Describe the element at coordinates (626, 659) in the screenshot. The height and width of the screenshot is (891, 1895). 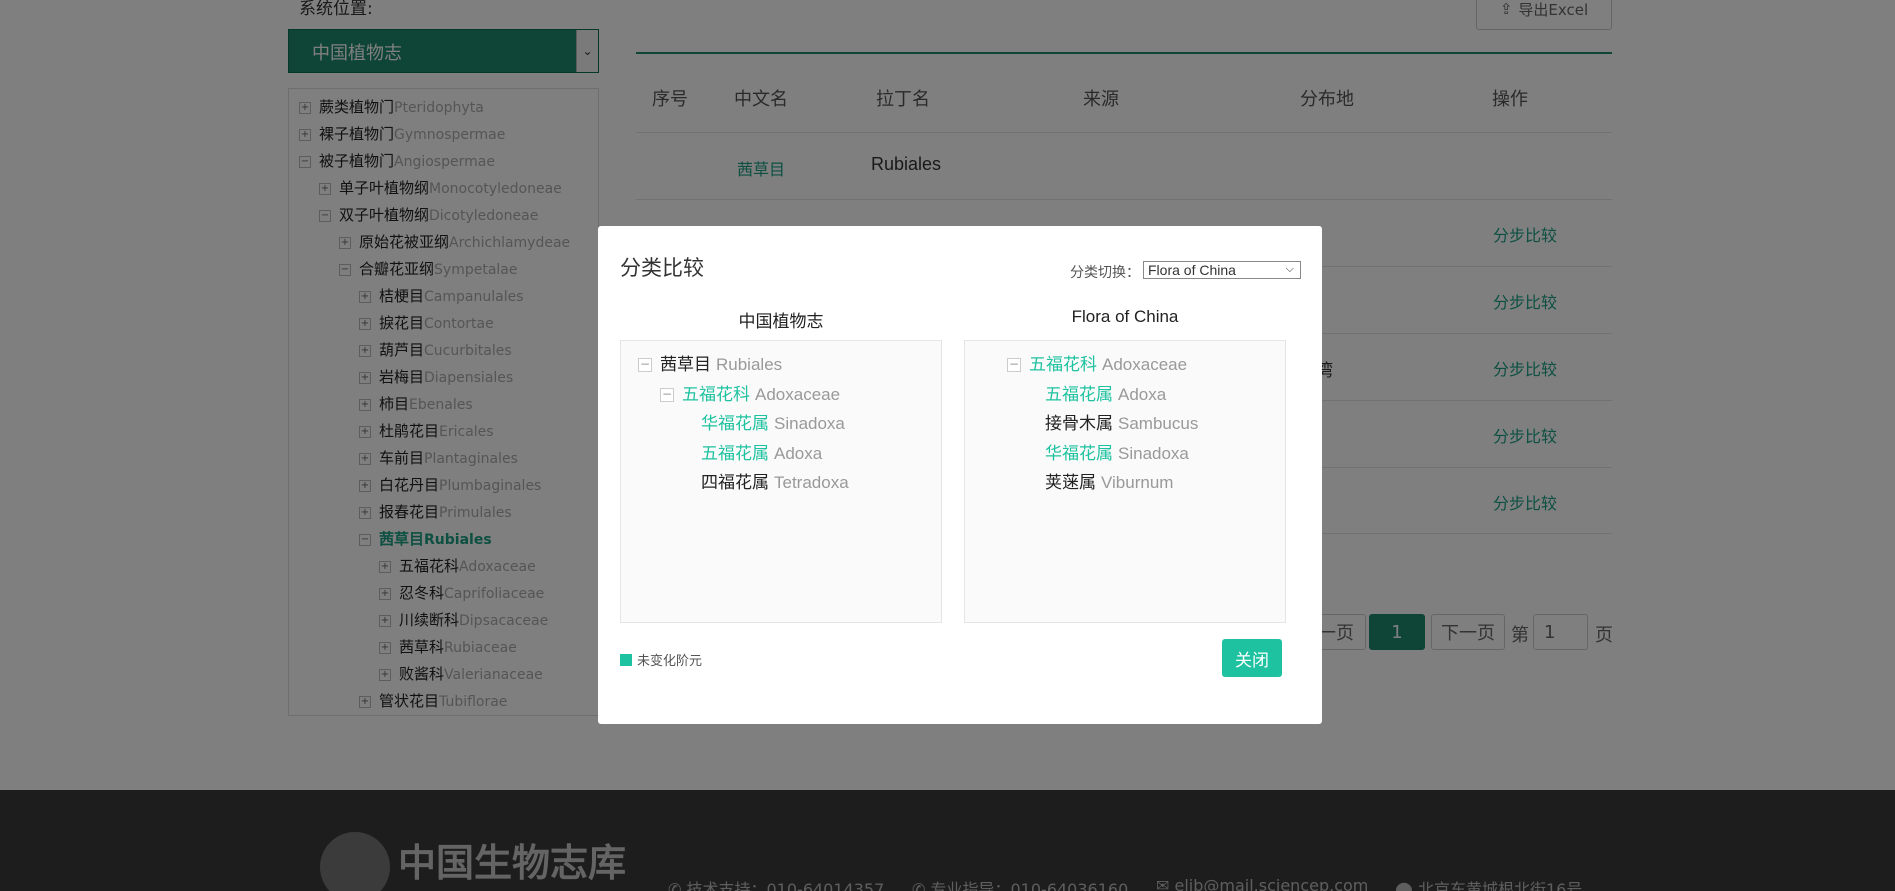
I see `legend-swatch` at that location.